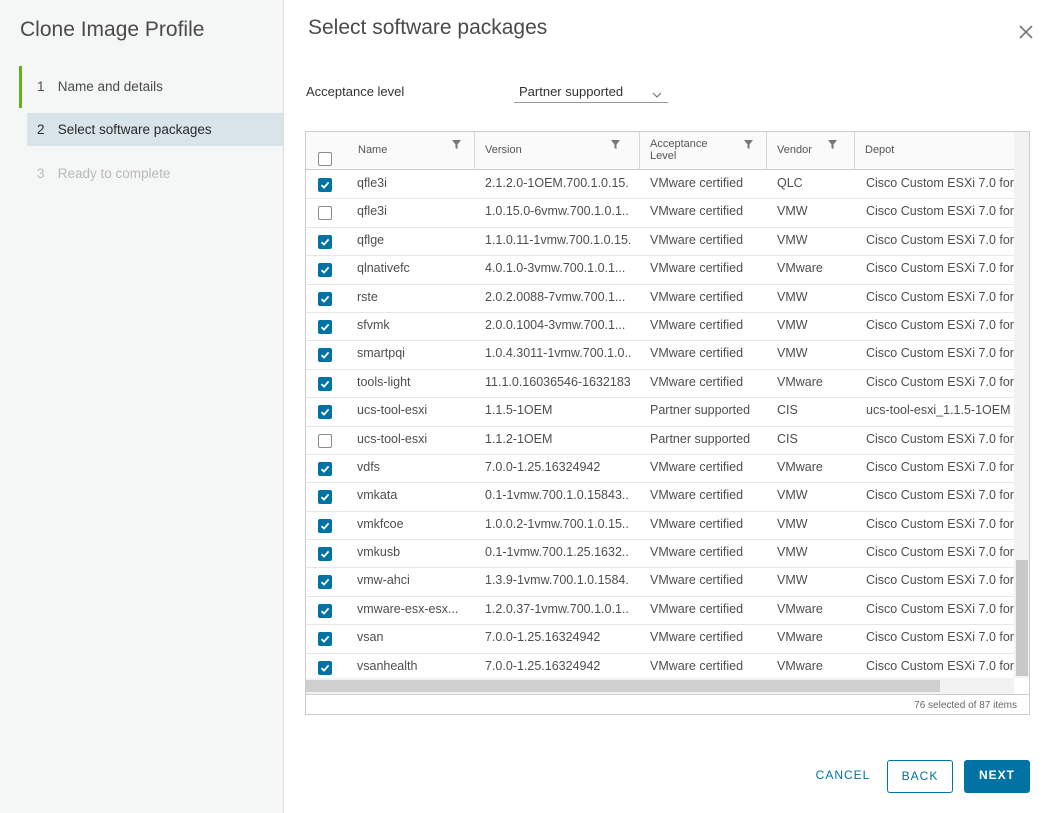 The height and width of the screenshot is (813, 1051). I want to click on cell-name: rste, so click(367, 296).